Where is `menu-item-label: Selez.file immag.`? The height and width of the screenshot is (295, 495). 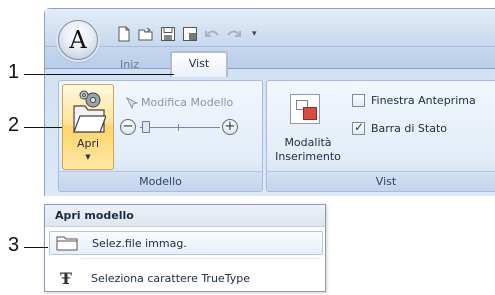
menu-item-label: Selez.file immag. is located at coordinates (139, 243).